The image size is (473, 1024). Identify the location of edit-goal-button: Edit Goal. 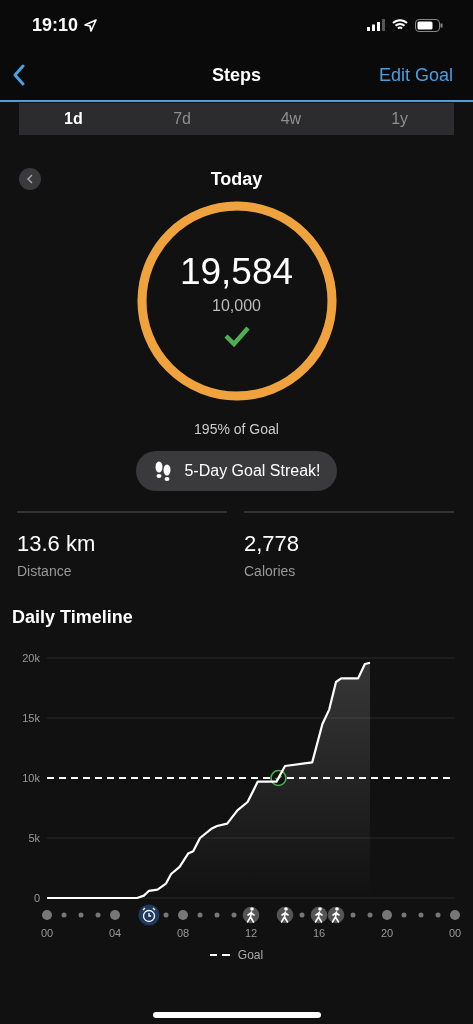
(415, 75).